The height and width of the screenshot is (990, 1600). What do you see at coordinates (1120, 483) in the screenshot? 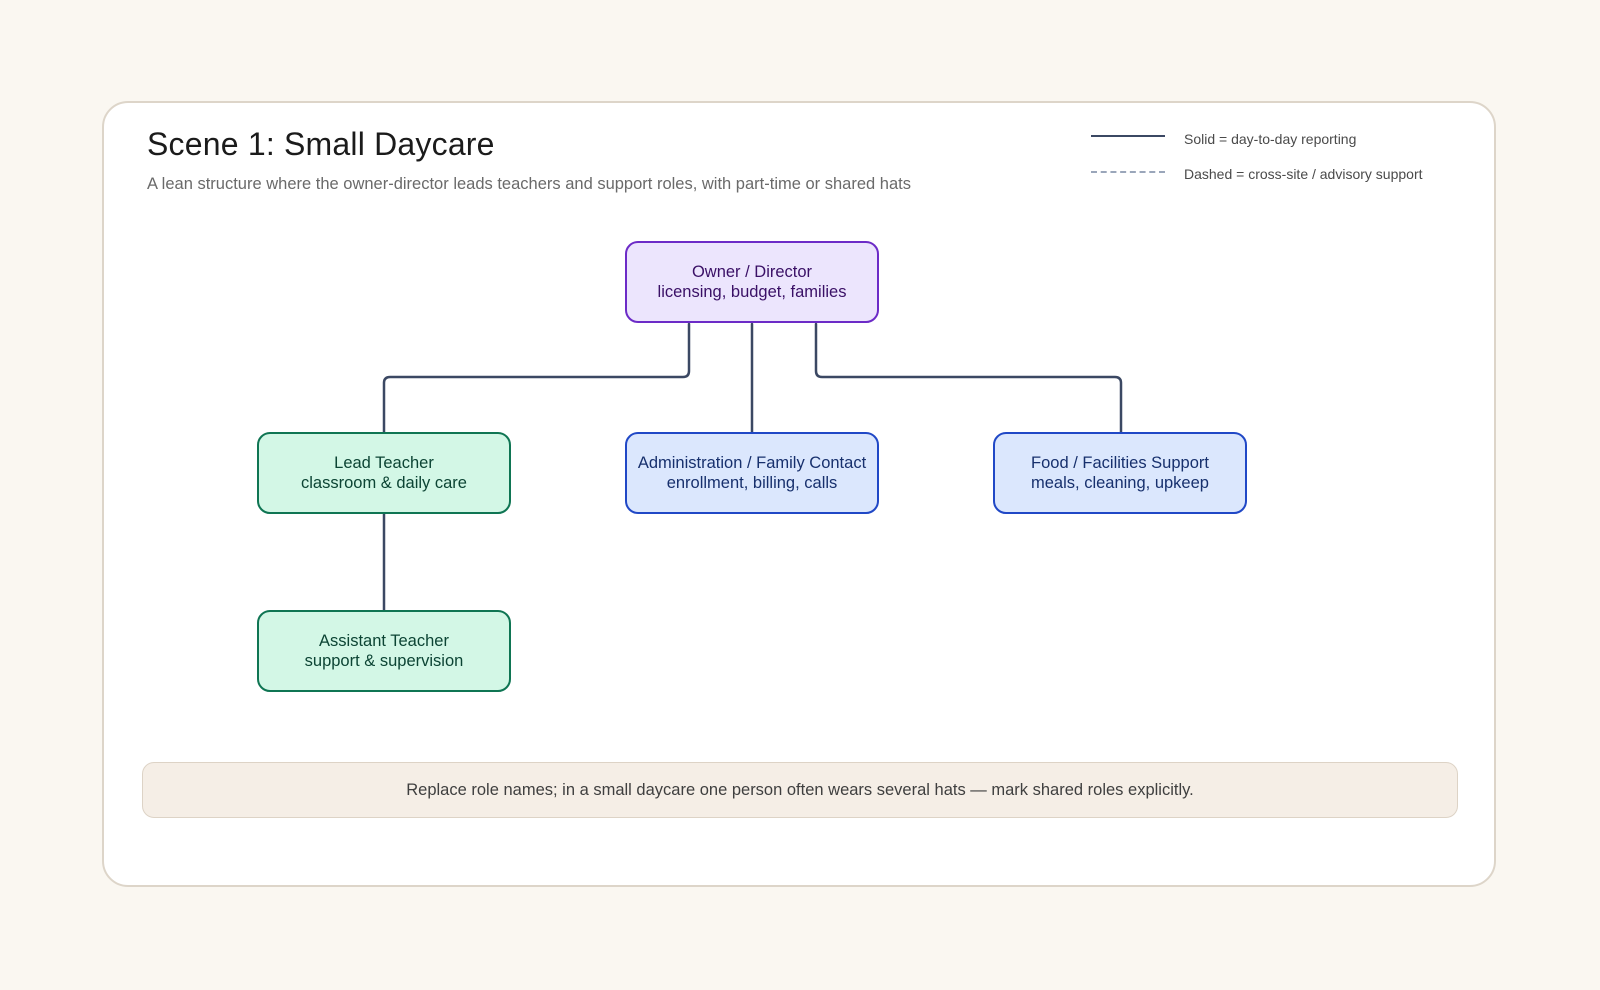
I see `node-food-desc: meals, cleaning, upkeep` at bounding box center [1120, 483].